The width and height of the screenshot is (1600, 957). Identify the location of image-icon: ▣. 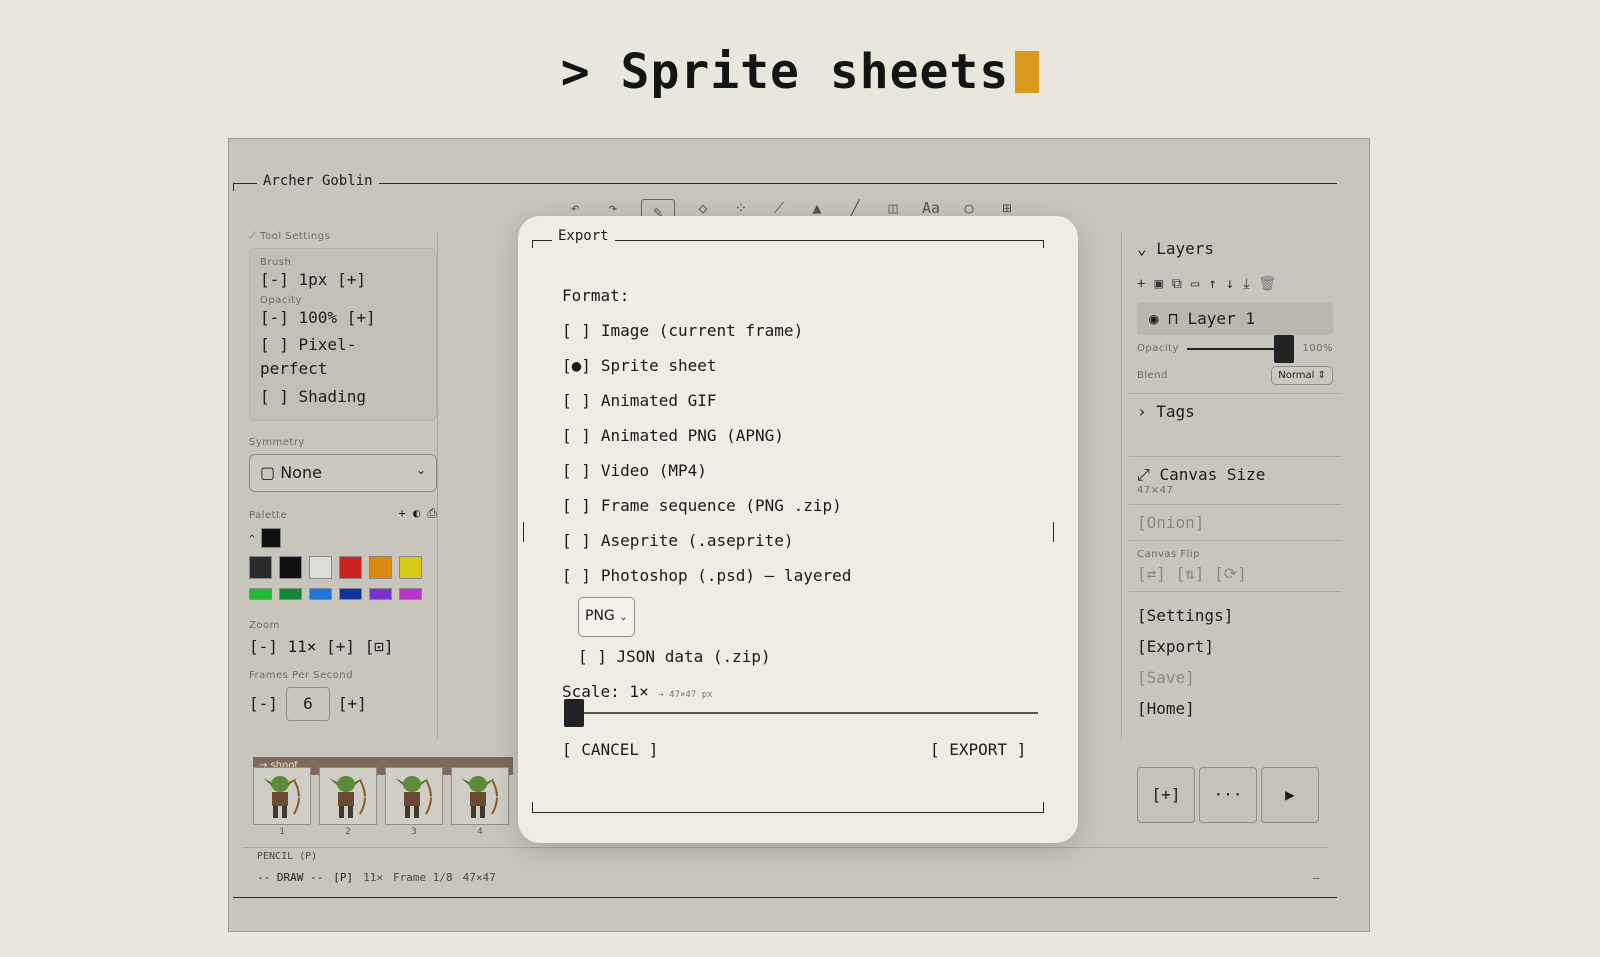
(1158, 284).